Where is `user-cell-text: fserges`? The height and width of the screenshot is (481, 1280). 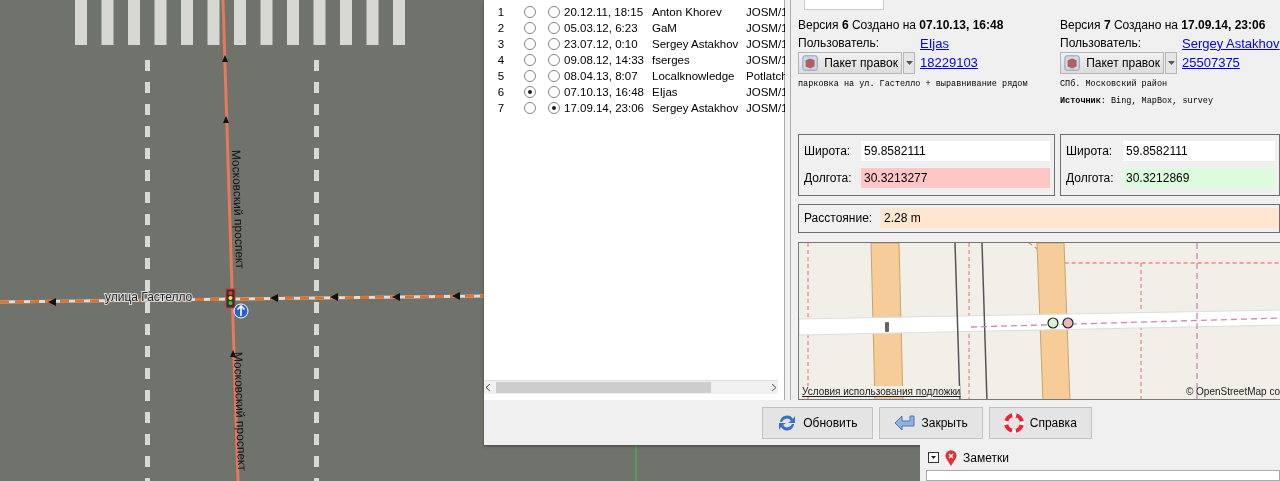 user-cell-text: fserges is located at coordinates (671, 60).